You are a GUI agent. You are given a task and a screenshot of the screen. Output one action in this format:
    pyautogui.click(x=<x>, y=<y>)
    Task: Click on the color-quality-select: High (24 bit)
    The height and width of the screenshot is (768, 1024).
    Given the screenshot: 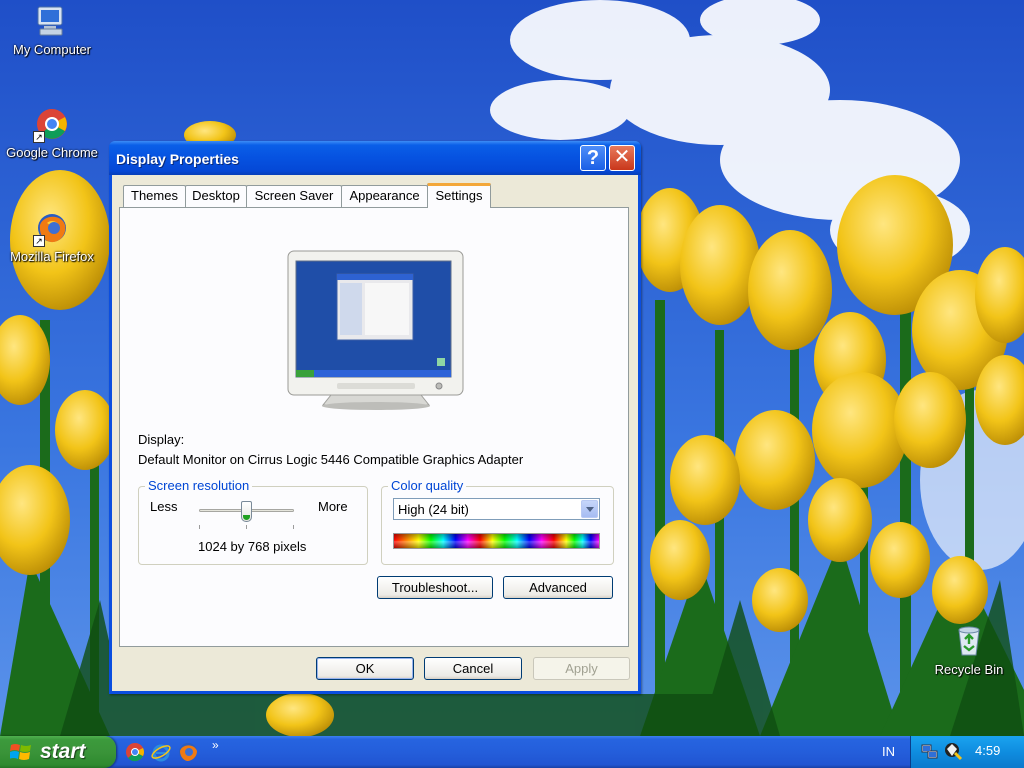 What is the action you would take?
    pyautogui.click(x=496, y=509)
    